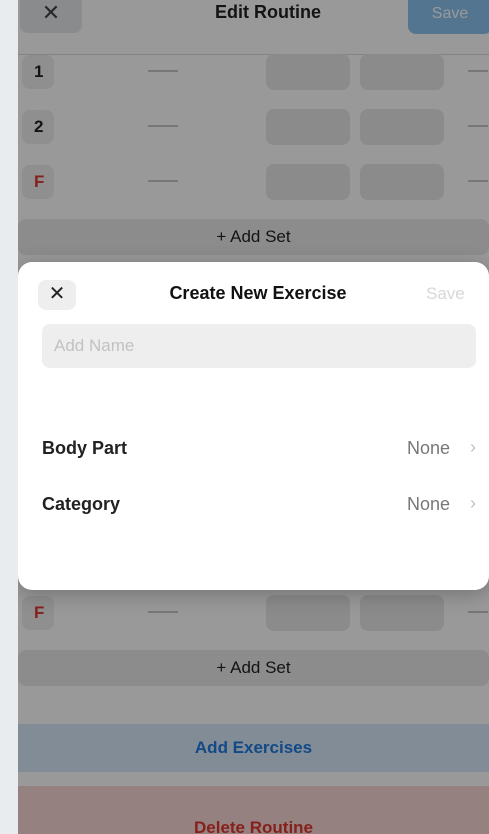 This screenshot has height=834, width=489. Describe the element at coordinates (259, 346) in the screenshot. I see `exercise-name-input` at that location.